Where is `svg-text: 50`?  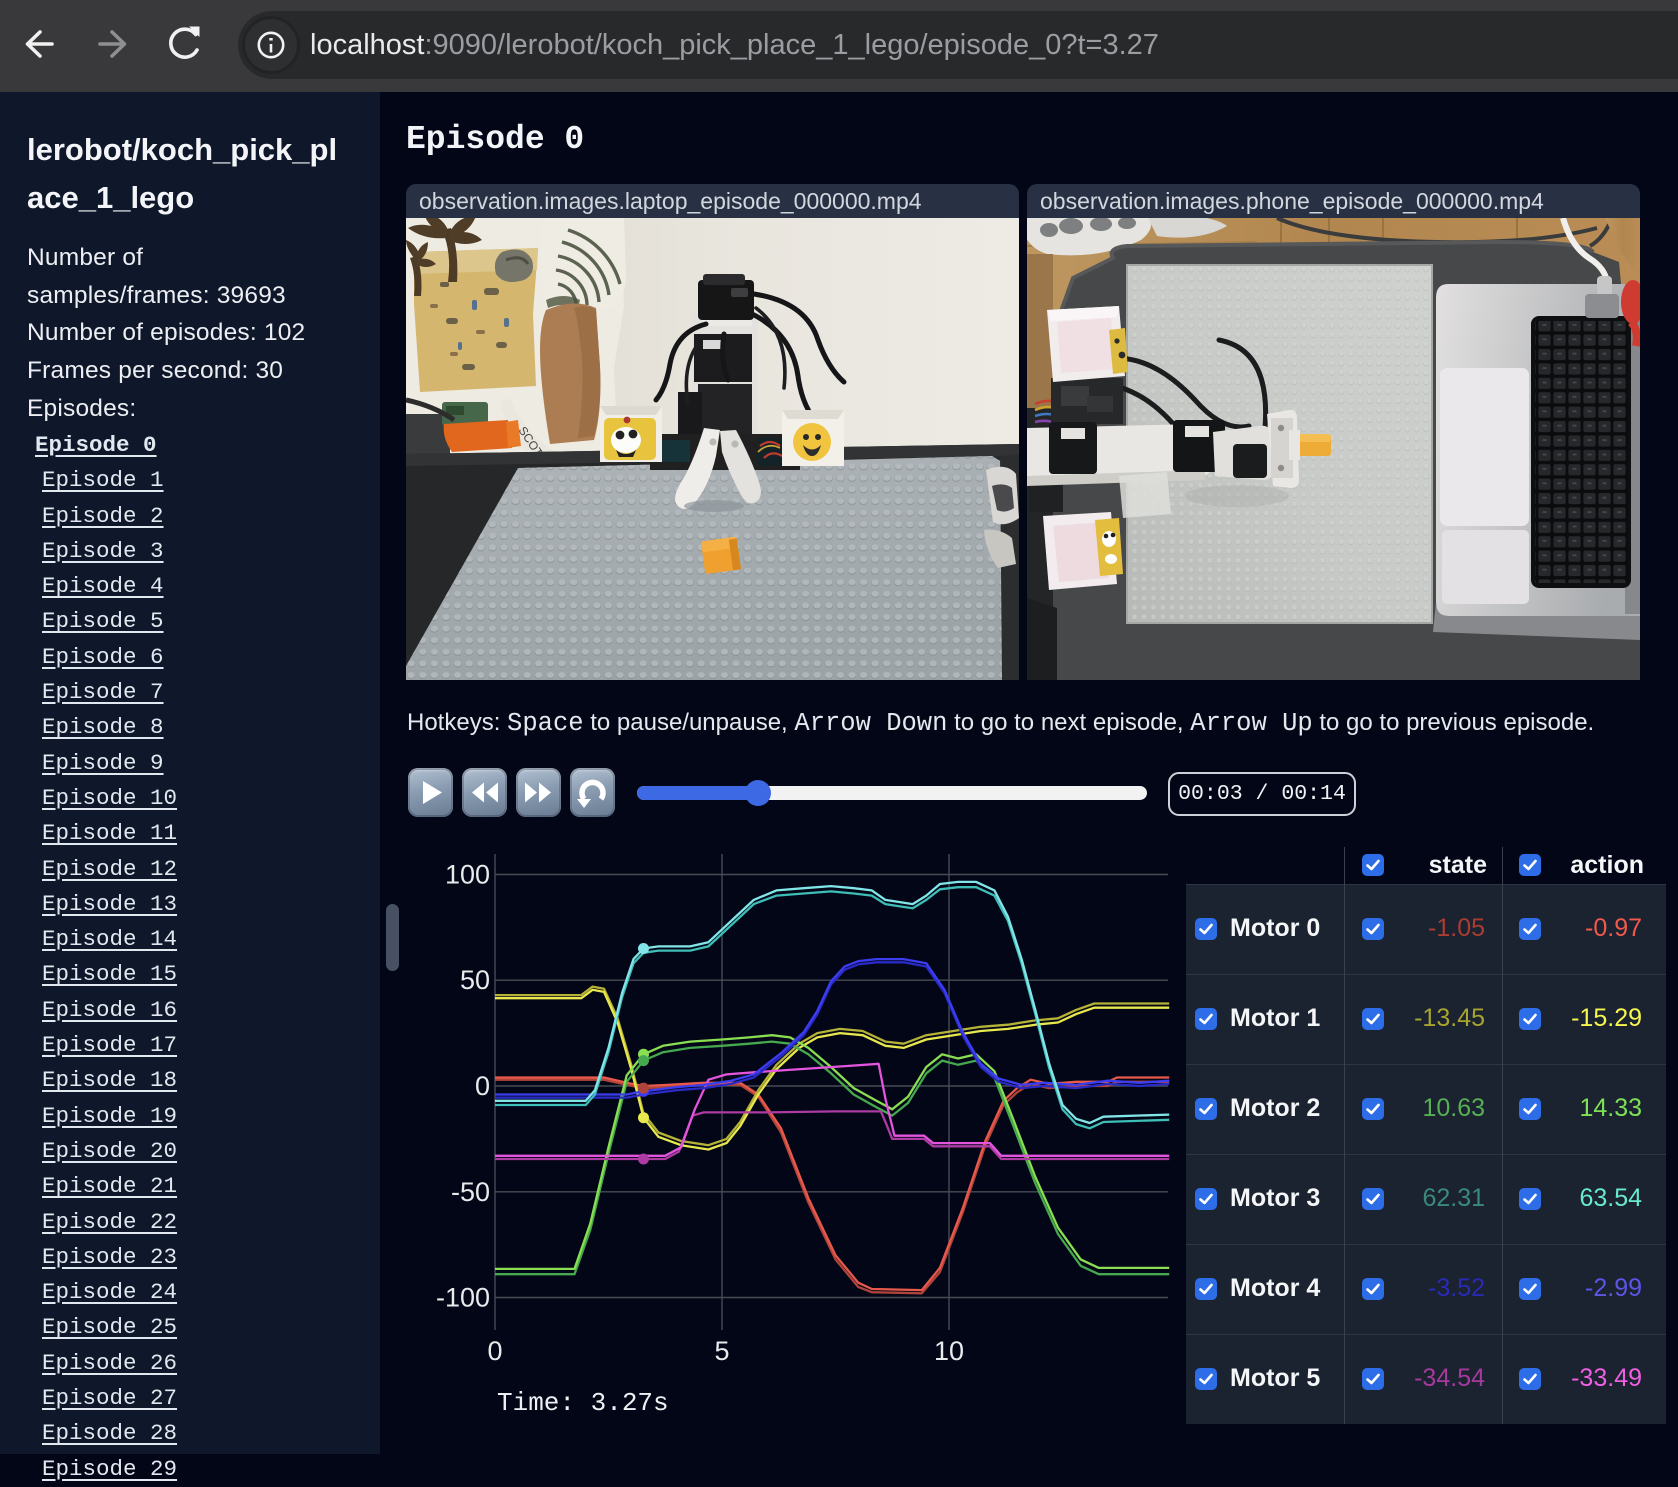
svg-text: 50 is located at coordinates (475, 980).